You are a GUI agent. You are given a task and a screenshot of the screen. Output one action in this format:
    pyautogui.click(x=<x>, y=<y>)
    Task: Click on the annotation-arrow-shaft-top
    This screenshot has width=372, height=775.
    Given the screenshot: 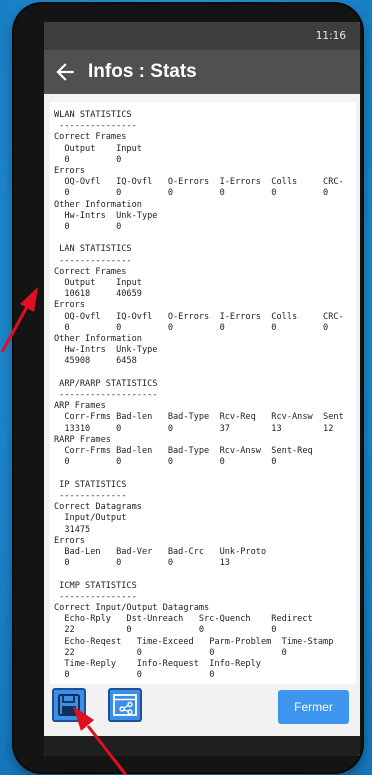 What is the action you would take?
    pyautogui.click(x=15, y=328)
    